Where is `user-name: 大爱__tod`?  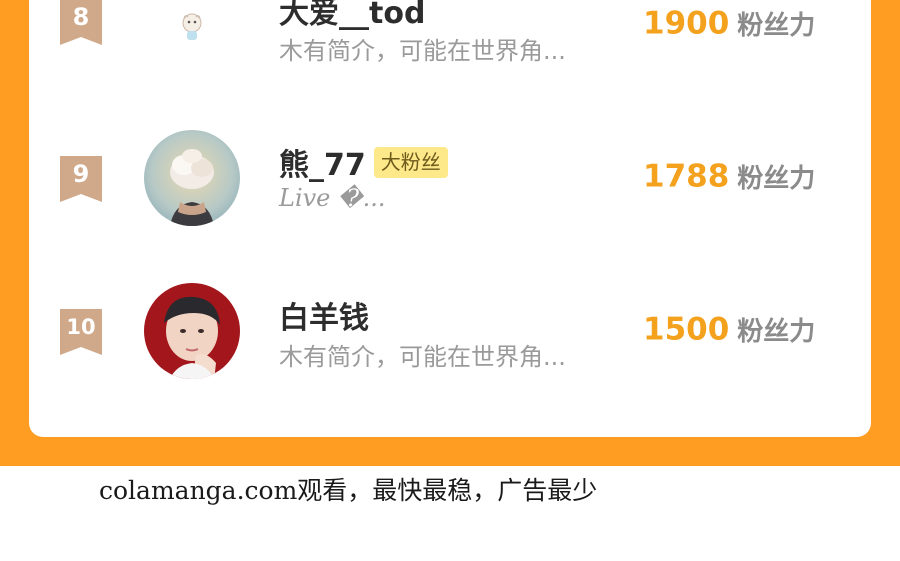
user-name: 大爱__tod is located at coordinates (352, 15).